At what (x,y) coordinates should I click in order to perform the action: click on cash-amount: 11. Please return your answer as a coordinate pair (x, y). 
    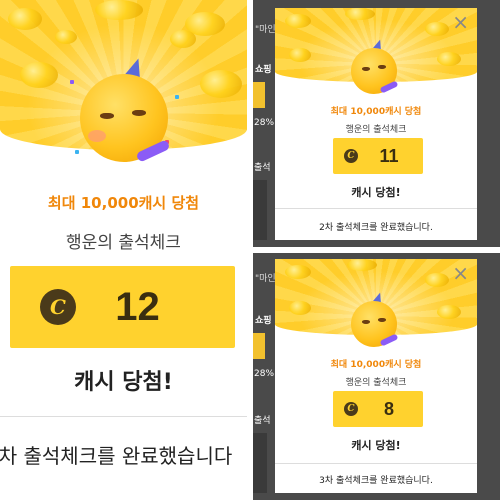
    Looking at the image, I should click on (389, 155).